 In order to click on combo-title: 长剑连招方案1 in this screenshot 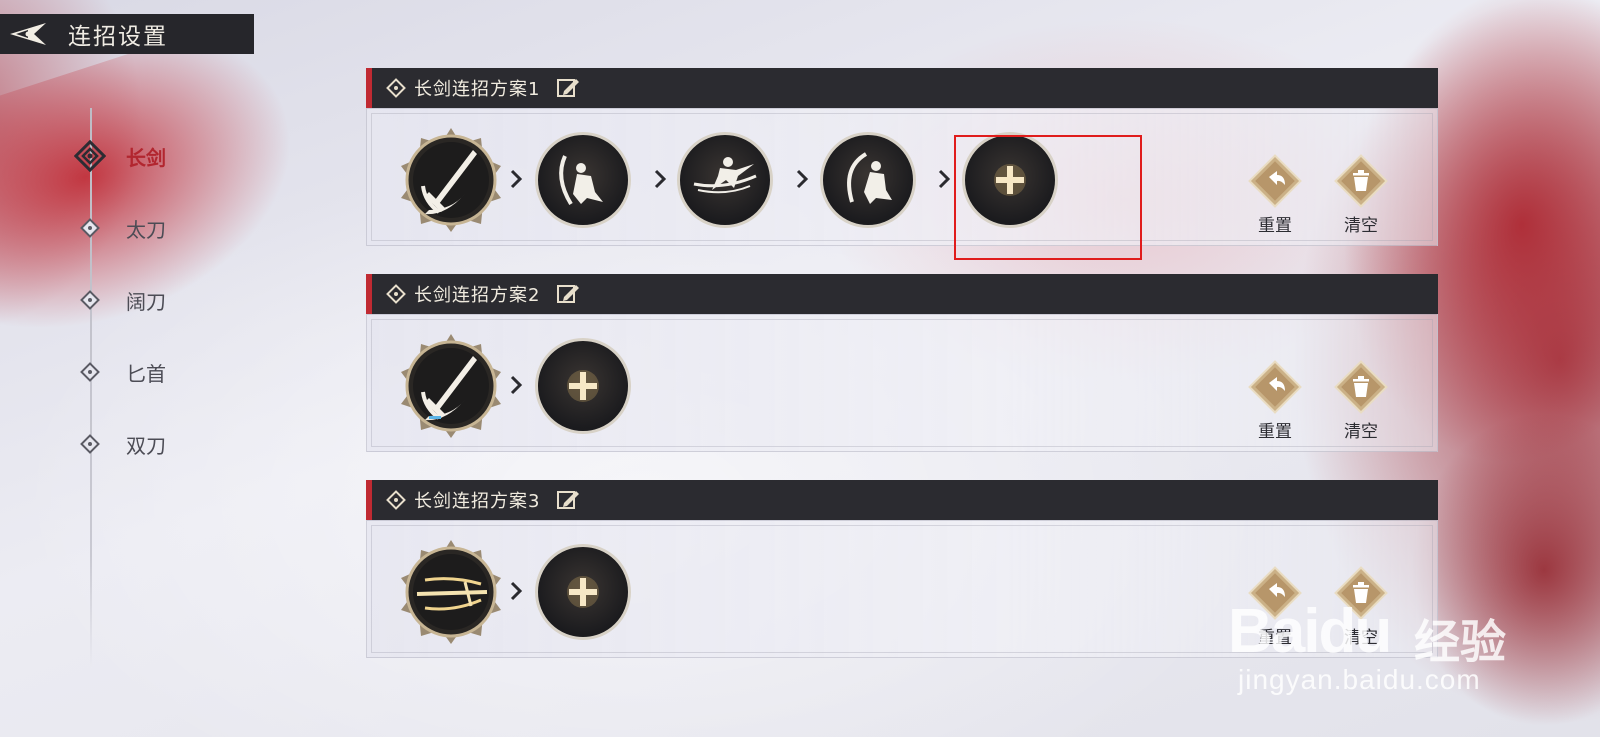, I will do `click(477, 89)`.